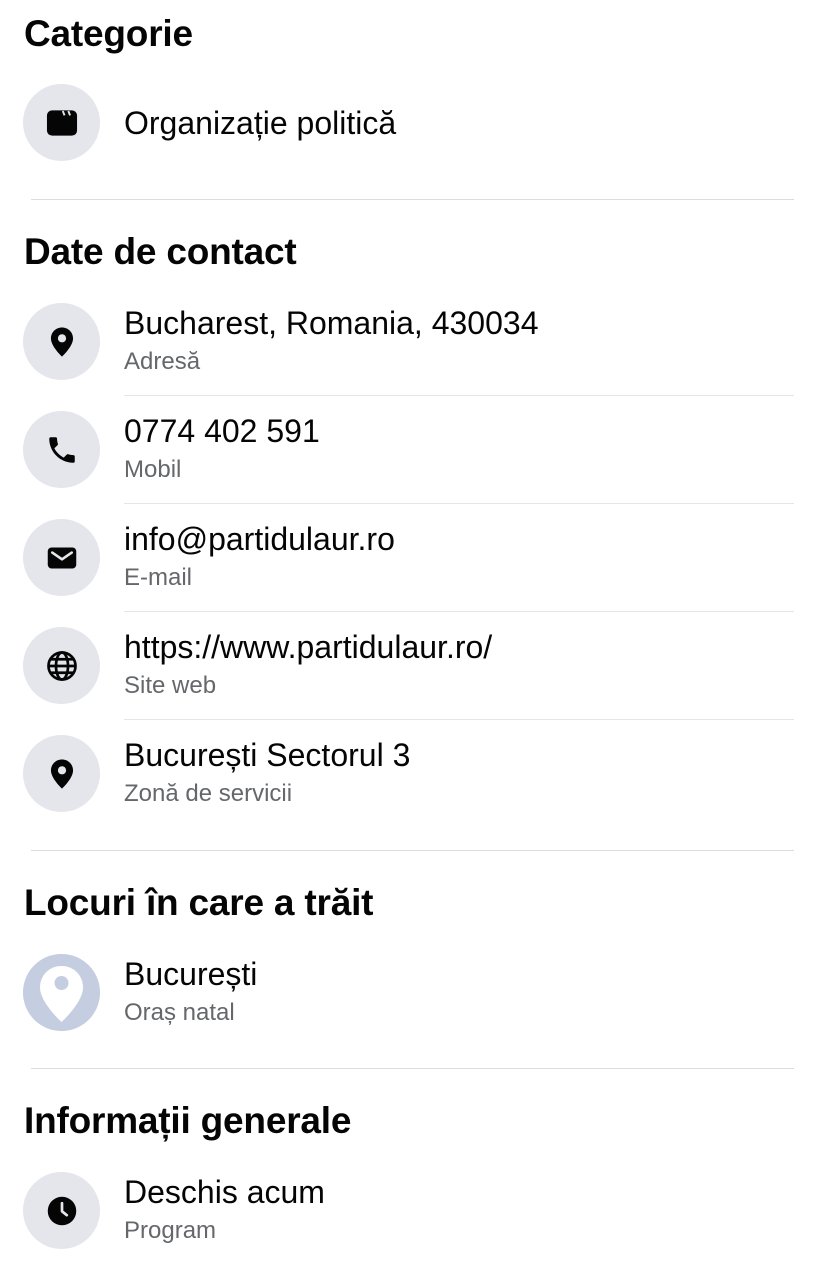 The width and height of the screenshot is (824, 1280). Describe the element at coordinates (224, 1192) in the screenshot. I see `general-value: Deschis acum` at that location.